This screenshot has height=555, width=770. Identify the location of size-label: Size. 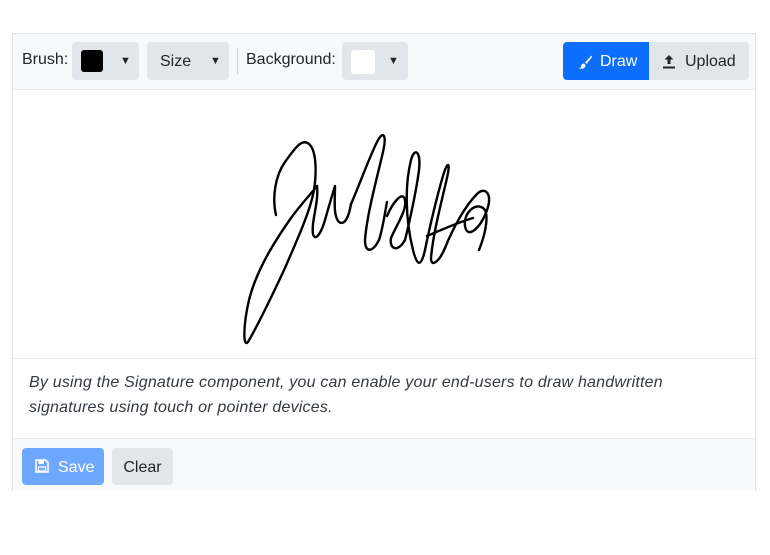
(176, 61).